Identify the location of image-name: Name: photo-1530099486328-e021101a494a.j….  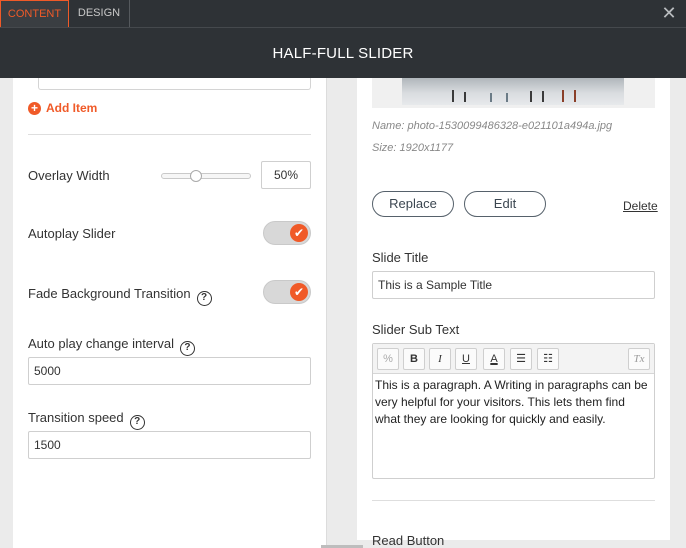
(492, 126).